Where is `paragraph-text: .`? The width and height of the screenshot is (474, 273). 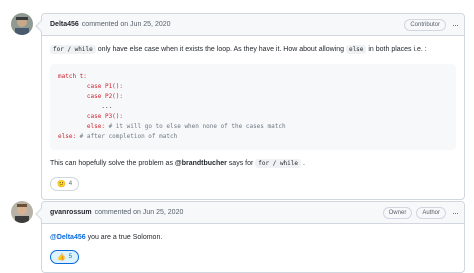
paragraph-text: . is located at coordinates (303, 163).